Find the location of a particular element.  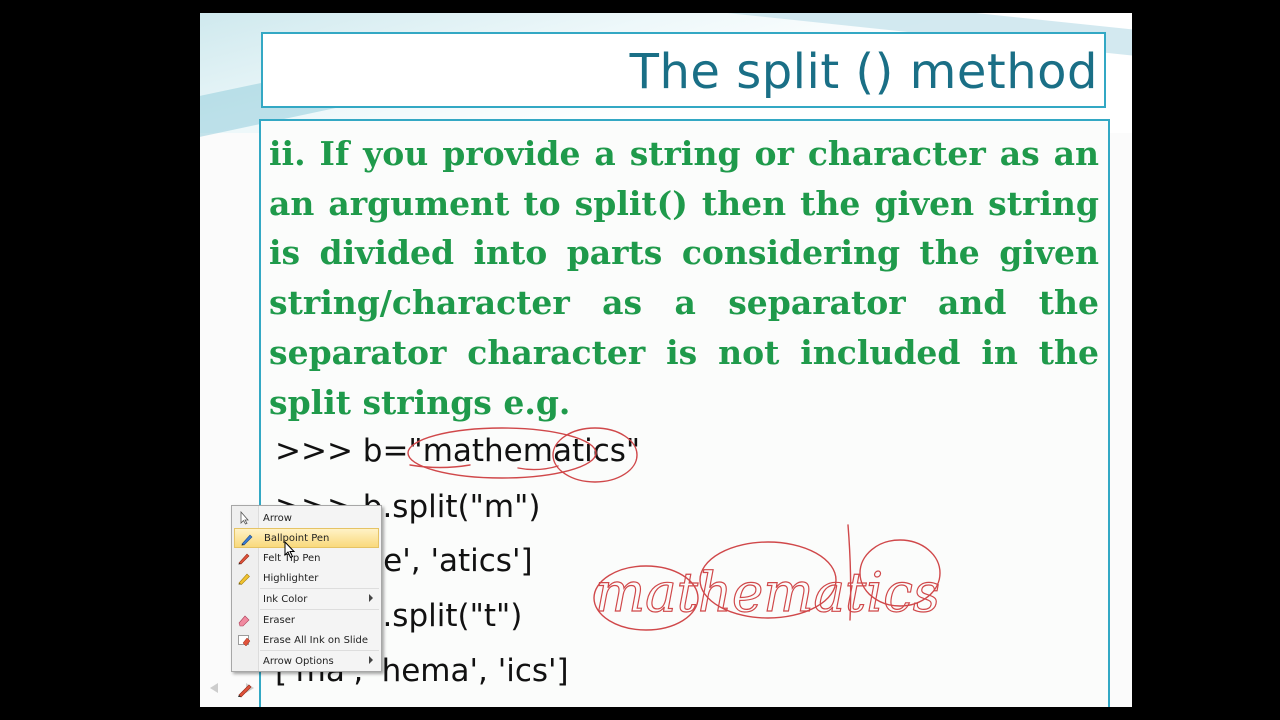

menu-item-highlighter: Highlighter is located at coordinates (306, 578).